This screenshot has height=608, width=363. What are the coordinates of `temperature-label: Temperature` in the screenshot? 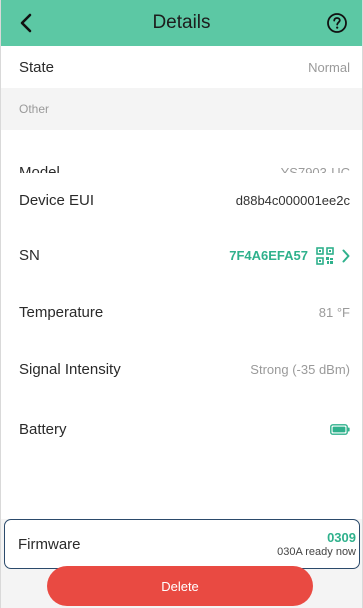 It's located at (61, 312).